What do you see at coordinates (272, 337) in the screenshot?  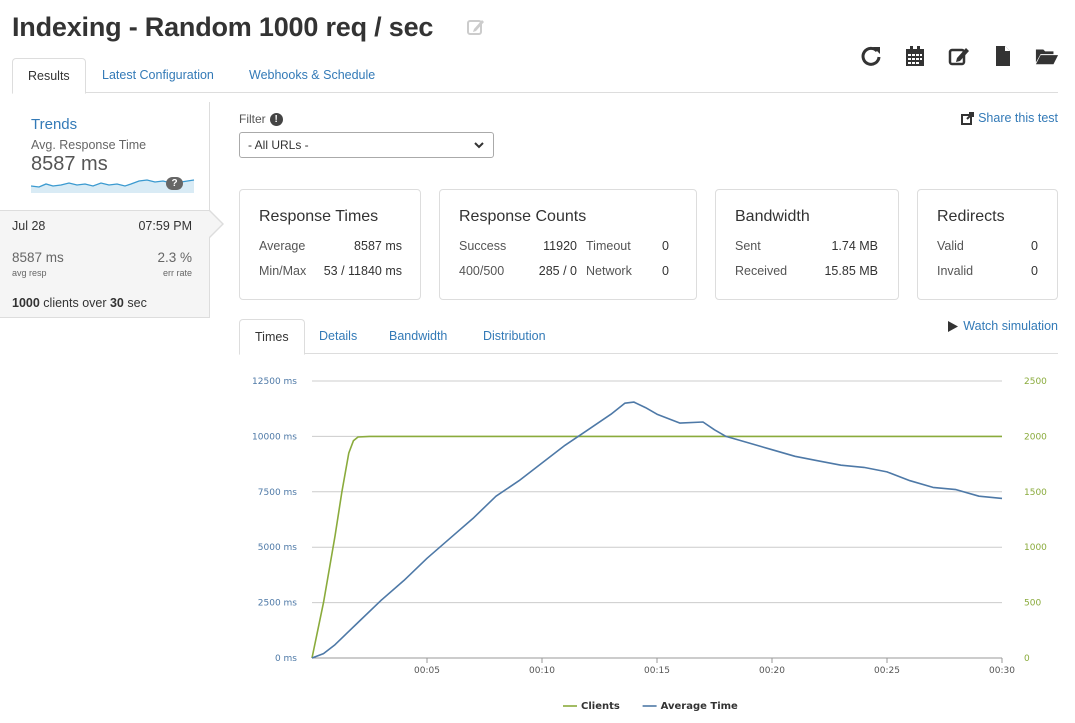 I see `tab-times: Times` at bounding box center [272, 337].